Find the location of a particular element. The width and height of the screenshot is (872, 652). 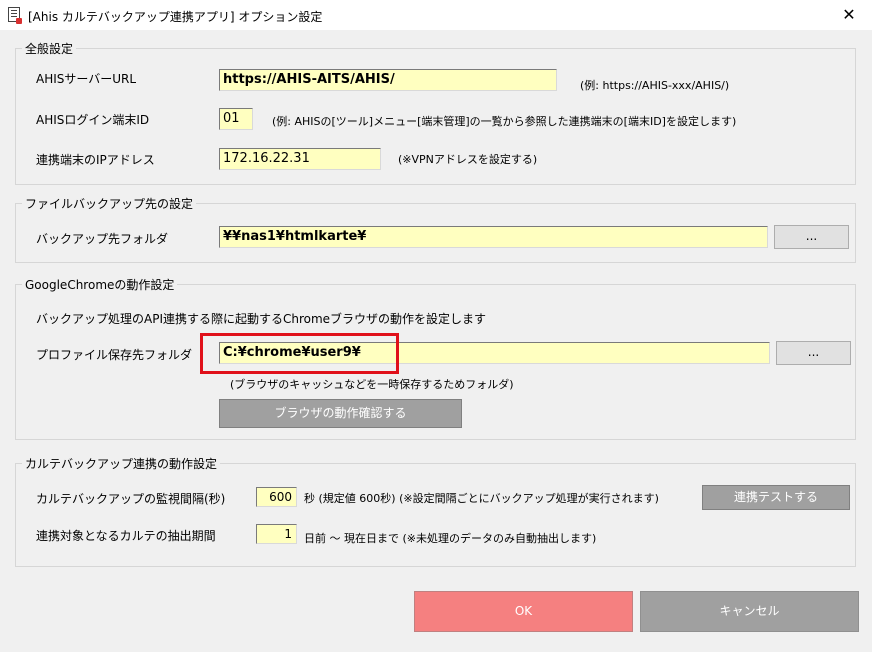

ip-address-input: 172.16.22.31 is located at coordinates (300, 159).